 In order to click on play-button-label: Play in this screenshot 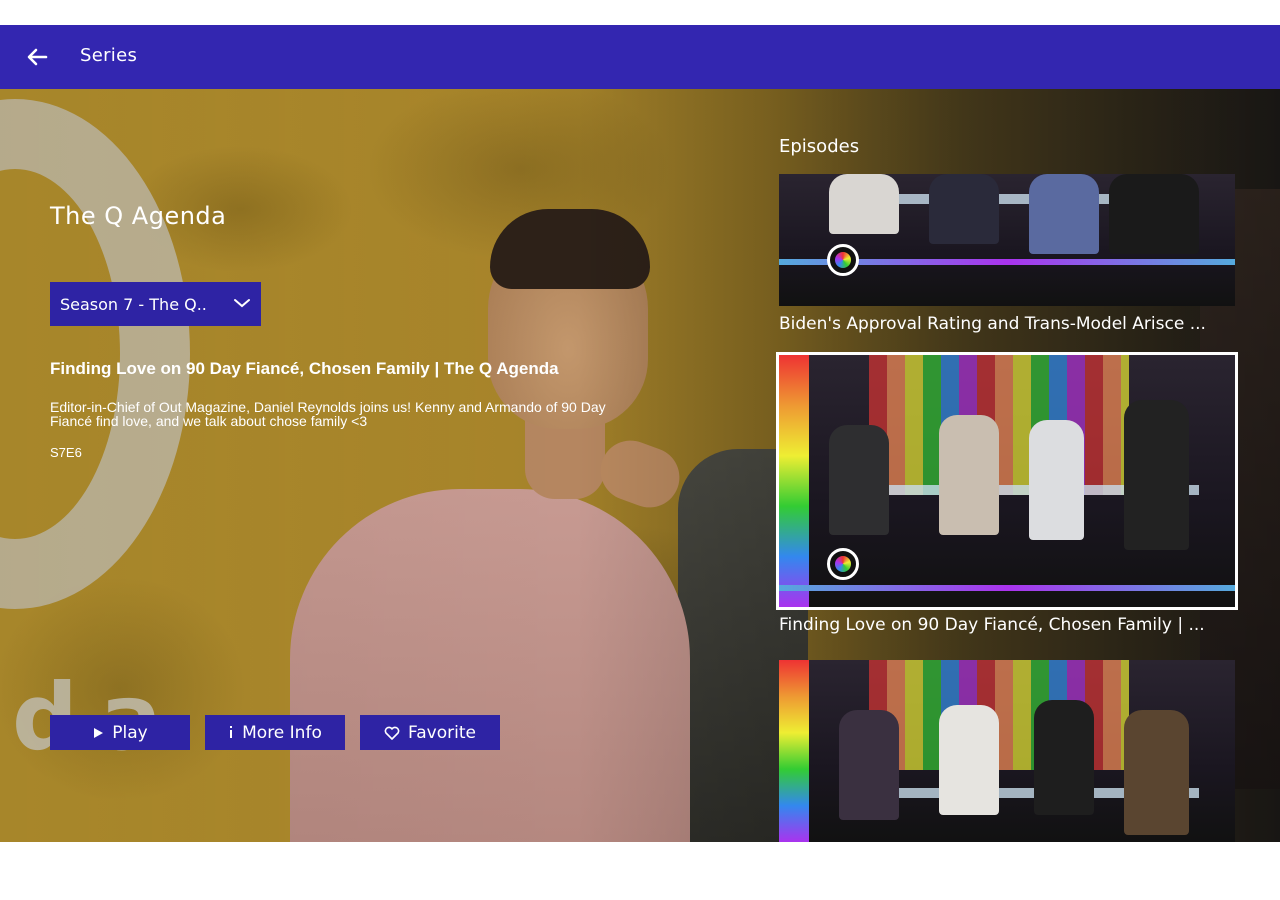, I will do `click(130, 732)`.